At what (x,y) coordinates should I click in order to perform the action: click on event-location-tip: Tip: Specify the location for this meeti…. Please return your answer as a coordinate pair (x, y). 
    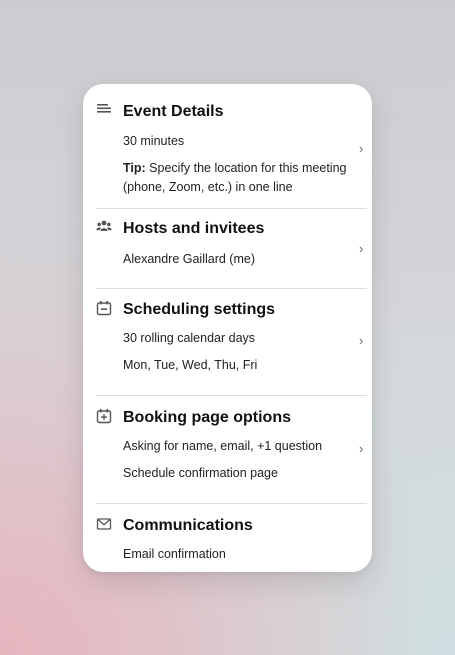
    Looking at the image, I should click on (243, 178).